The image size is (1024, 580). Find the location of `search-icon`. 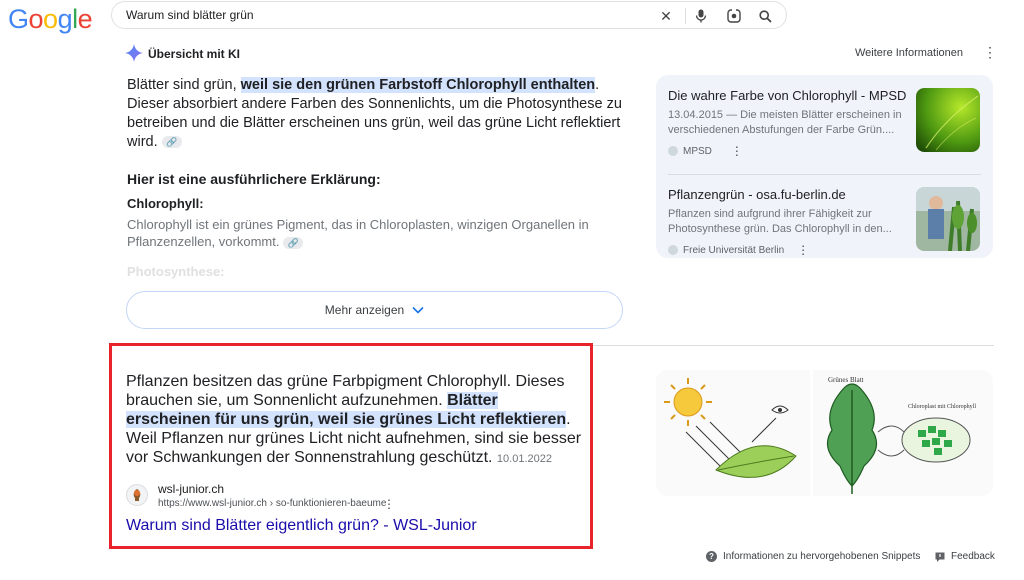

search-icon is located at coordinates (765, 16).